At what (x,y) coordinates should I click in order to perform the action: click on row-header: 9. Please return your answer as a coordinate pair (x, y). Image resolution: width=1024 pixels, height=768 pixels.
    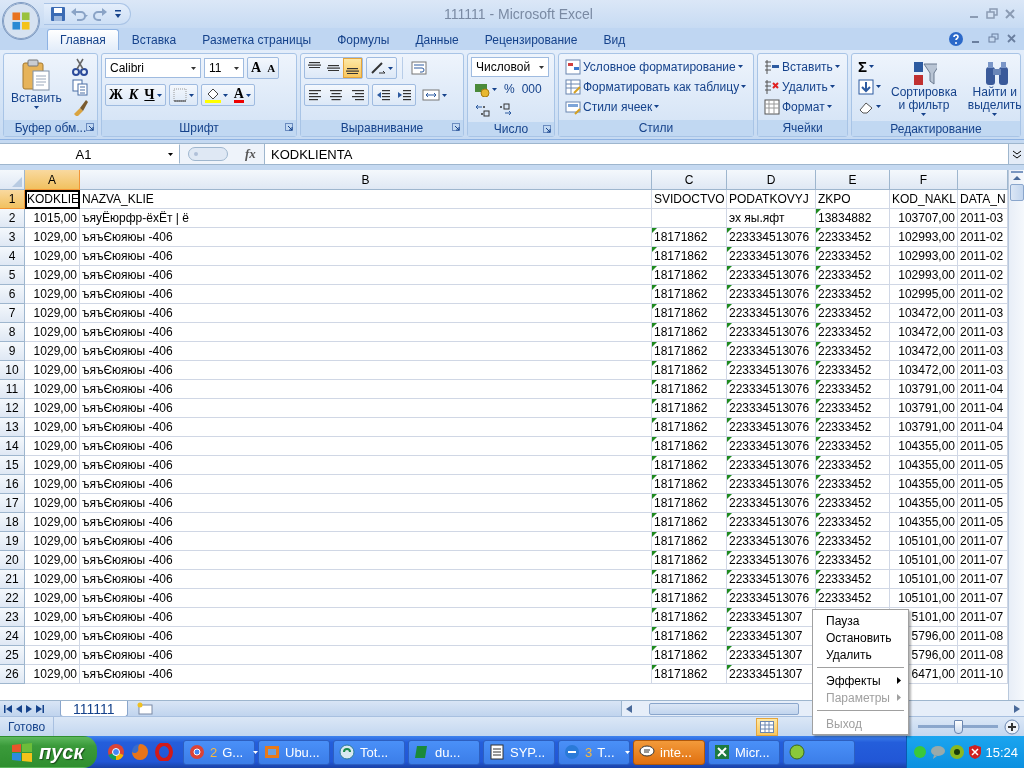
    Looking at the image, I should click on (12, 351).